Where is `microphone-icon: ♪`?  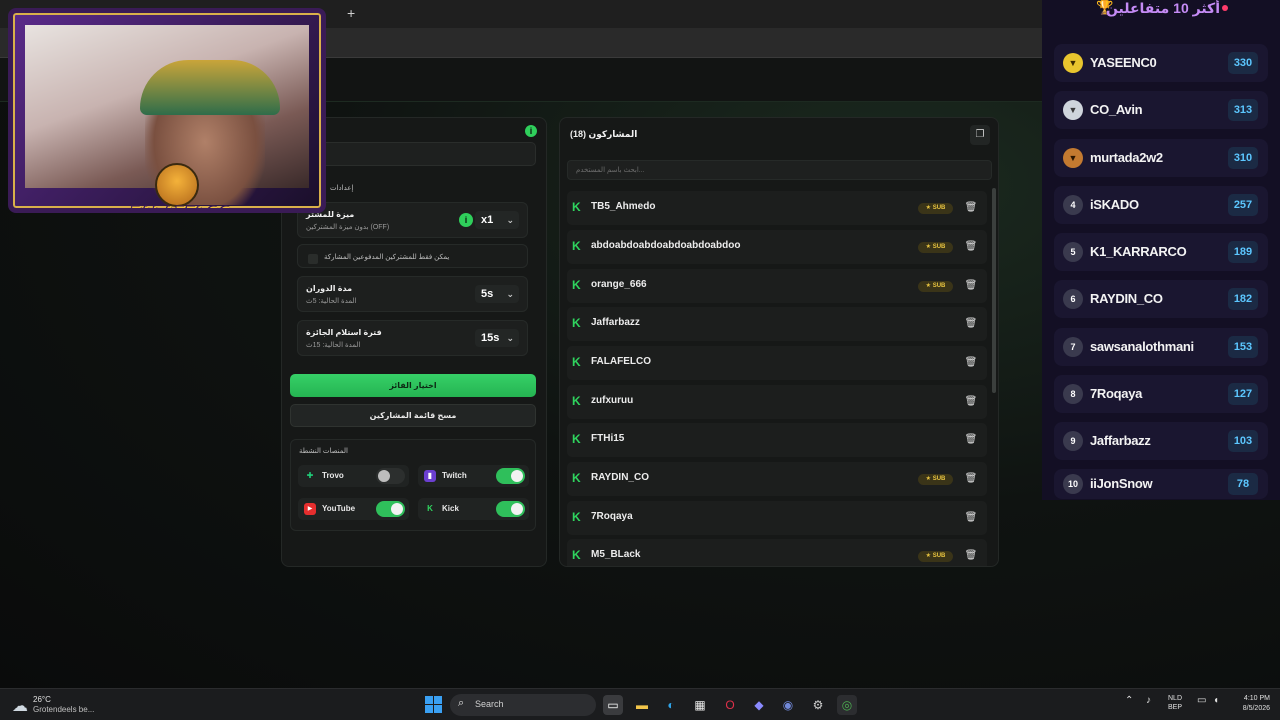
microphone-icon: ♪ is located at coordinates (1148, 700).